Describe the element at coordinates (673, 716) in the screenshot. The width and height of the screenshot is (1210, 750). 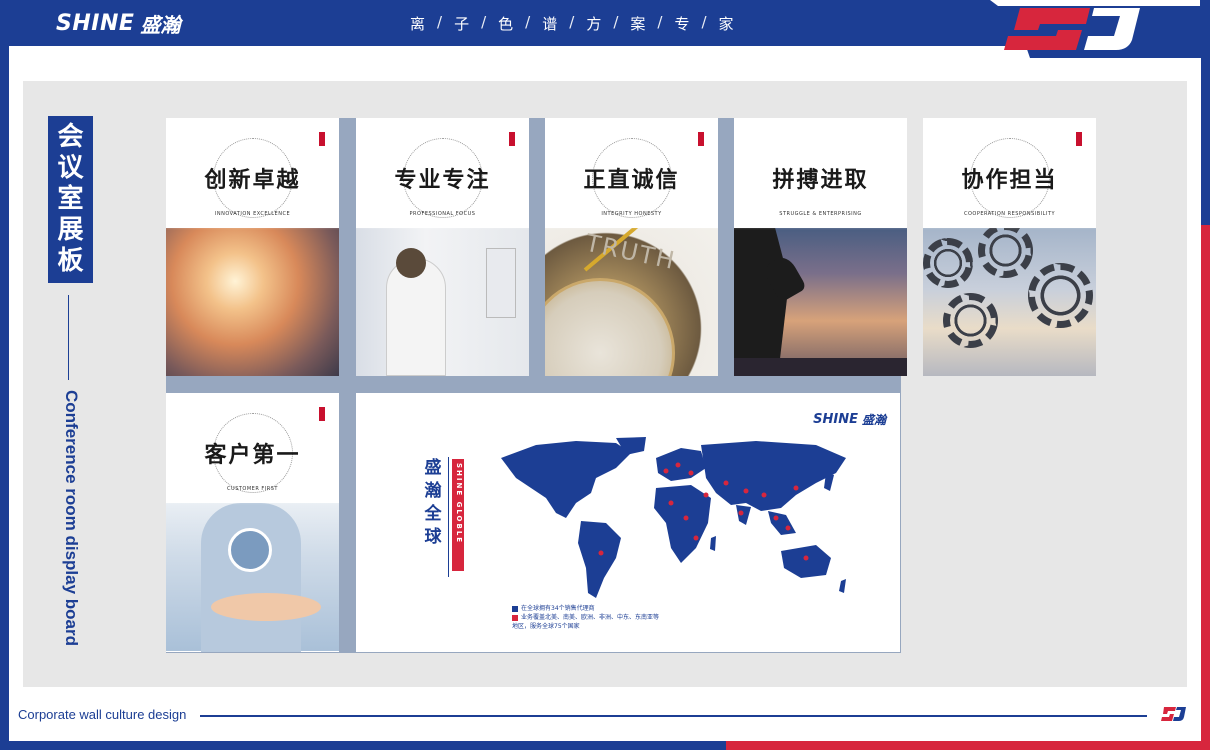
I see `footer-divider` at that location.